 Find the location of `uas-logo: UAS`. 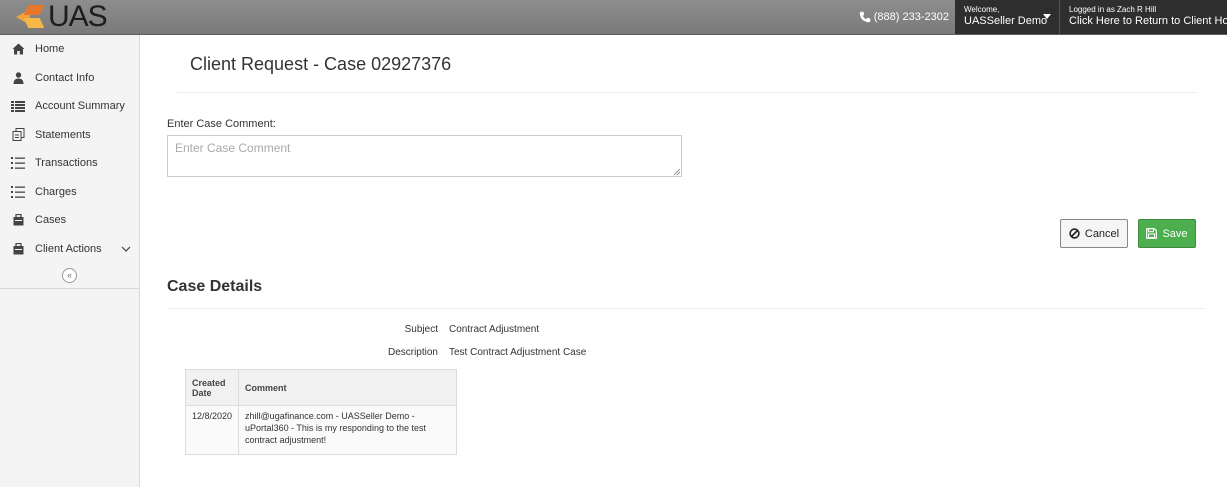

uas-logo: UAS is located at coordinates (75, 17).